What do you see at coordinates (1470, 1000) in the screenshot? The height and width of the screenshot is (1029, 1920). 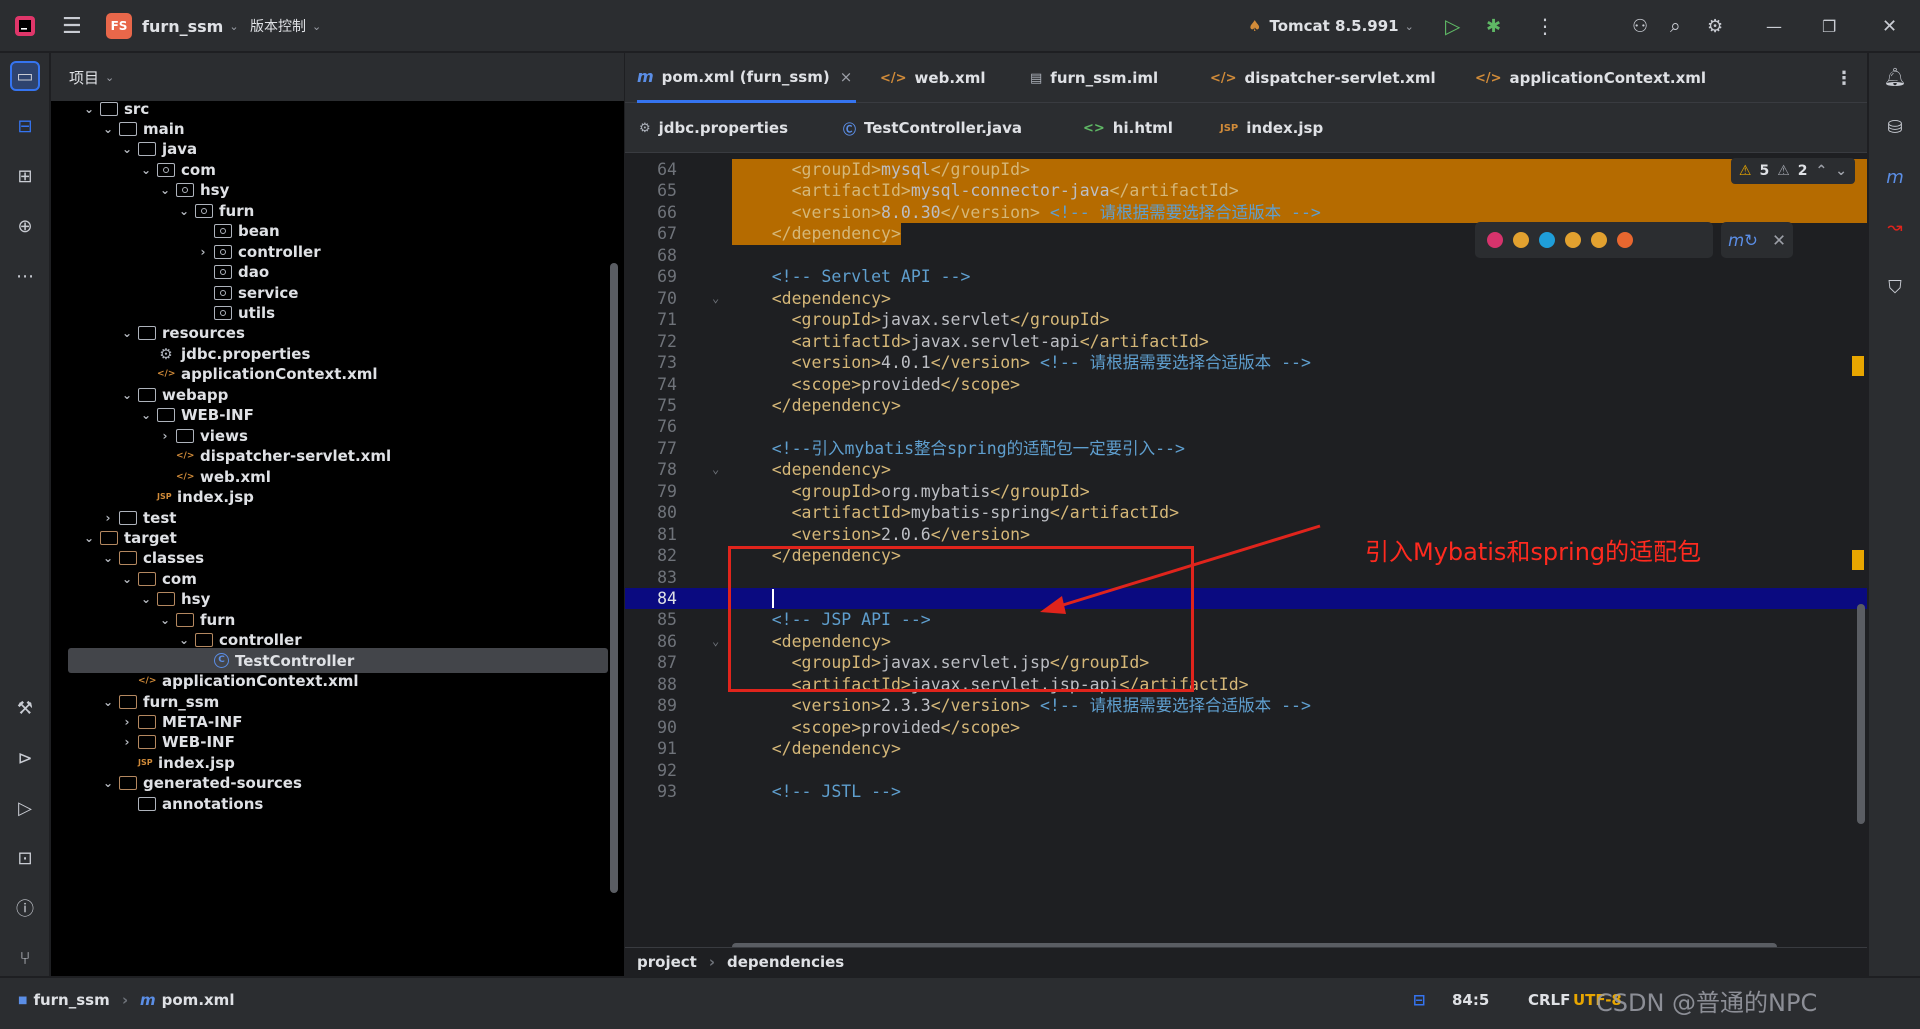 I see `caret-position: 84:5` at bounding box center [1470, 1000].